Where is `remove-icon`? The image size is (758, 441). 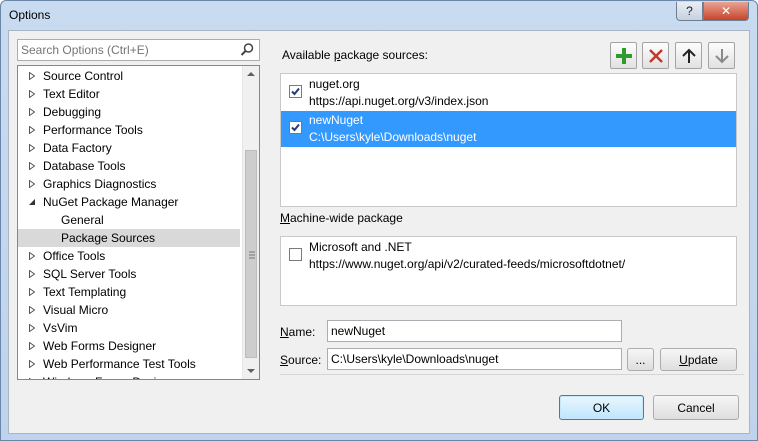
remove-icon is located at coordinates (655, 55).